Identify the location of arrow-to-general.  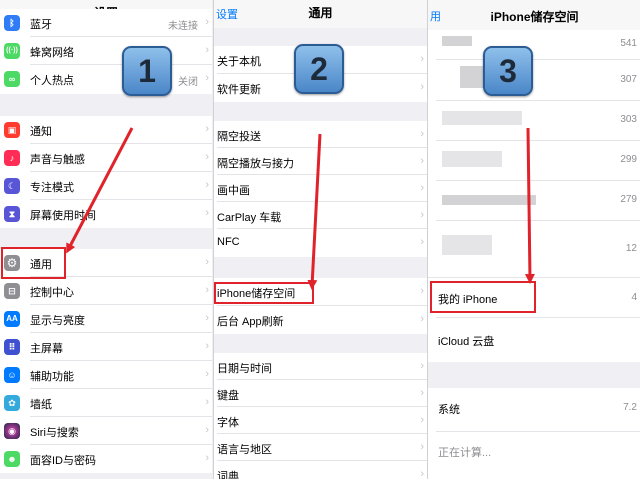
(100, 190).